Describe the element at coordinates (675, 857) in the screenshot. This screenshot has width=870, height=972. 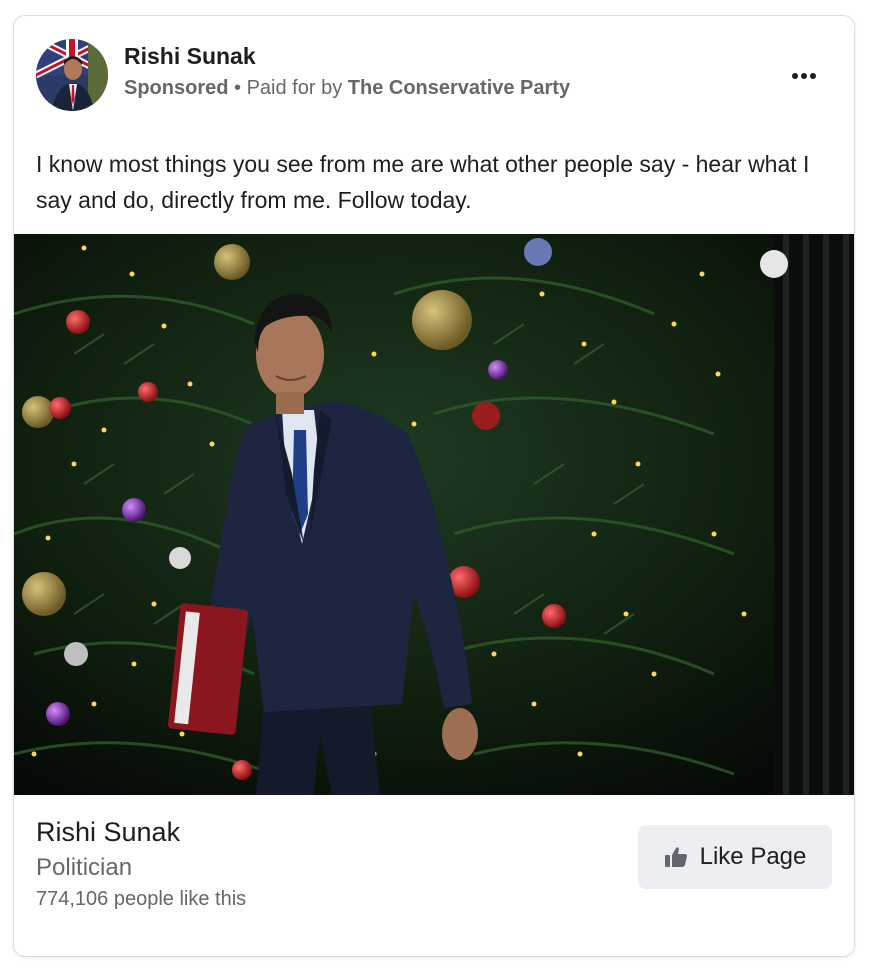
I see `thumbs-up-icon` at that location.